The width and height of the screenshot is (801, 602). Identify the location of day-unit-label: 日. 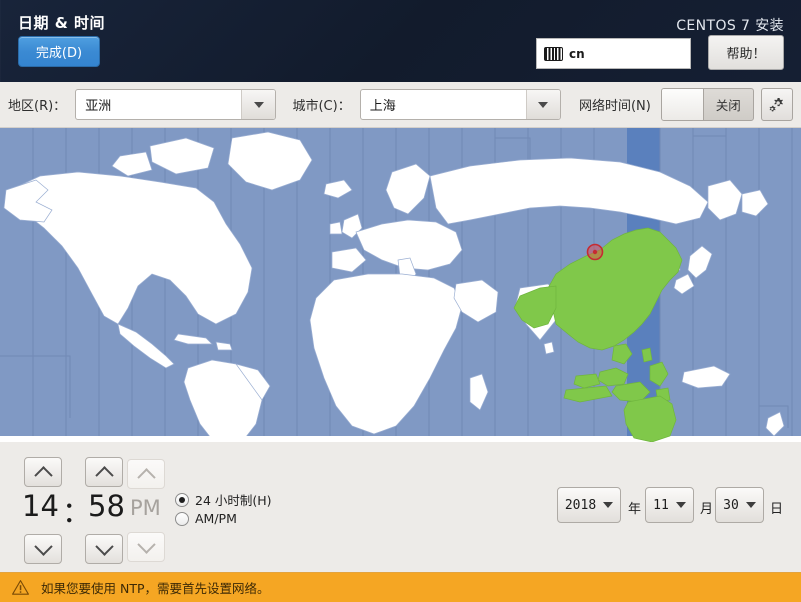
(777, 509).